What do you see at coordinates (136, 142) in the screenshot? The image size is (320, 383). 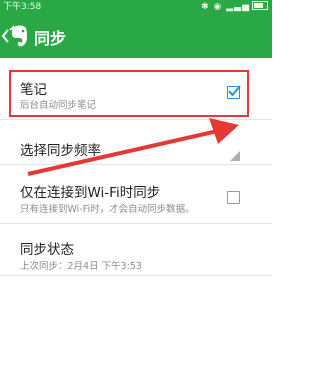 I see `setting-frequency-row: 选择同步频率` at bounding box center [136, 142].